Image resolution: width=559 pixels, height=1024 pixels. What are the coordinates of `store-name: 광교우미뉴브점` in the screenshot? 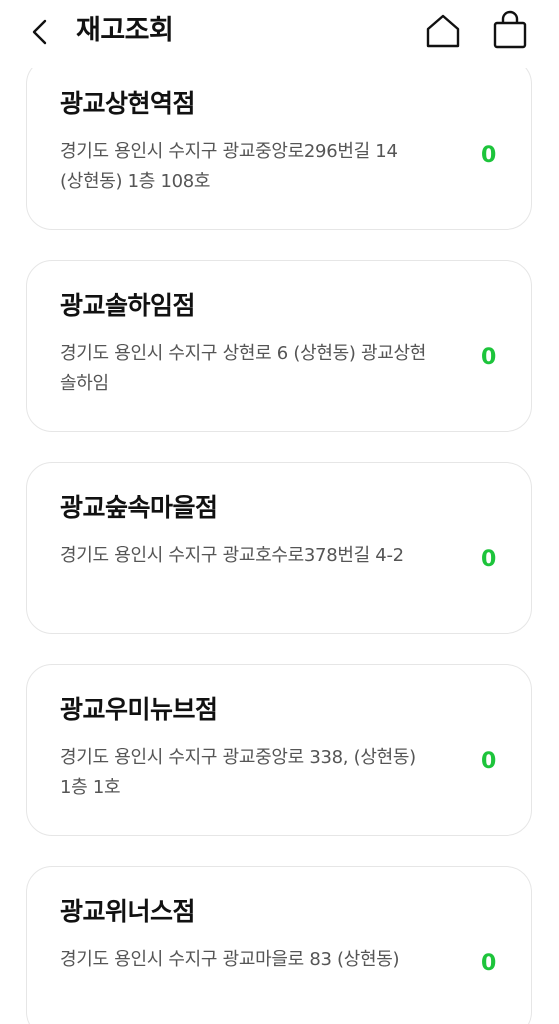 It's located at (139, 709).